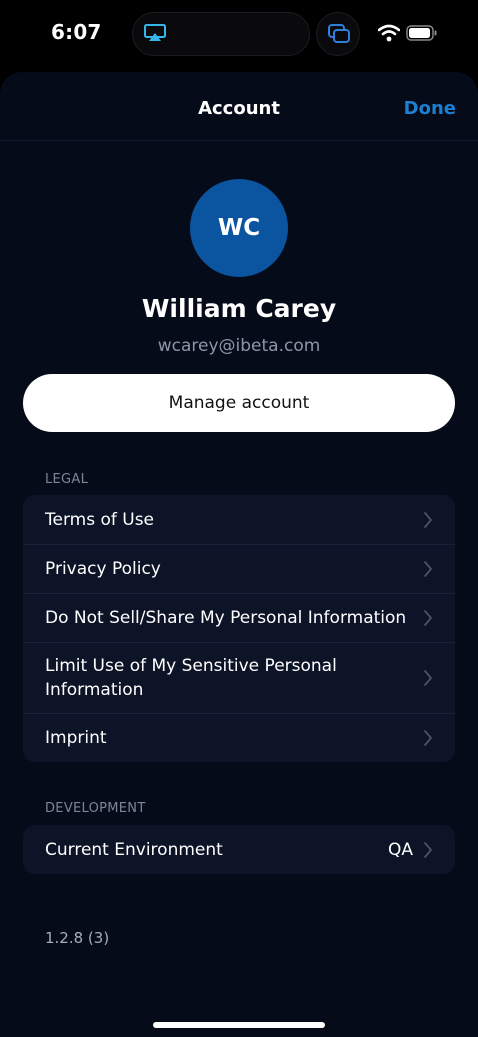 The image size is (478, 1037). Describe the element at coordinates (239, 308) in the screenshot. I see `user-name: William Carey` at that location.